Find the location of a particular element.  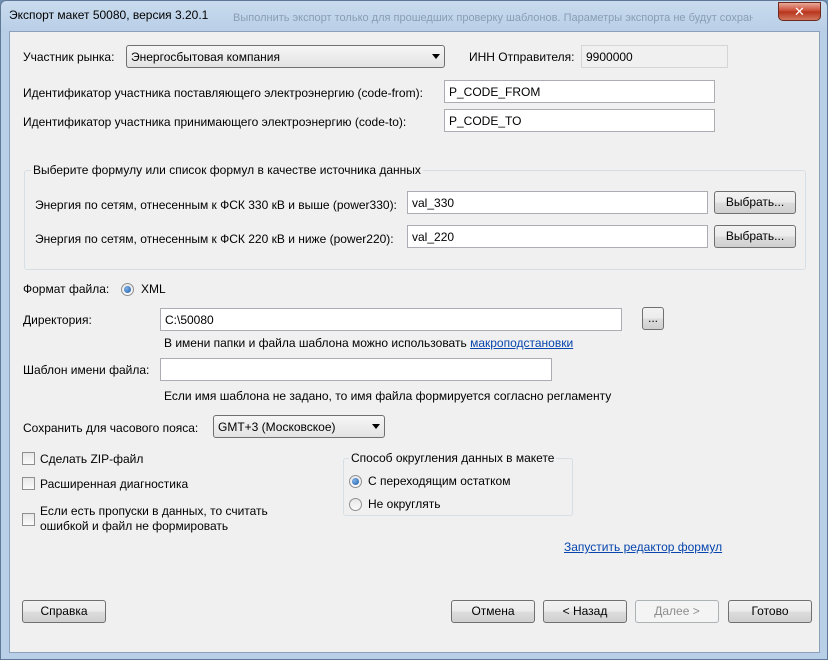

rounding-none-label: Не округлять is located at coordinates (404, 504).